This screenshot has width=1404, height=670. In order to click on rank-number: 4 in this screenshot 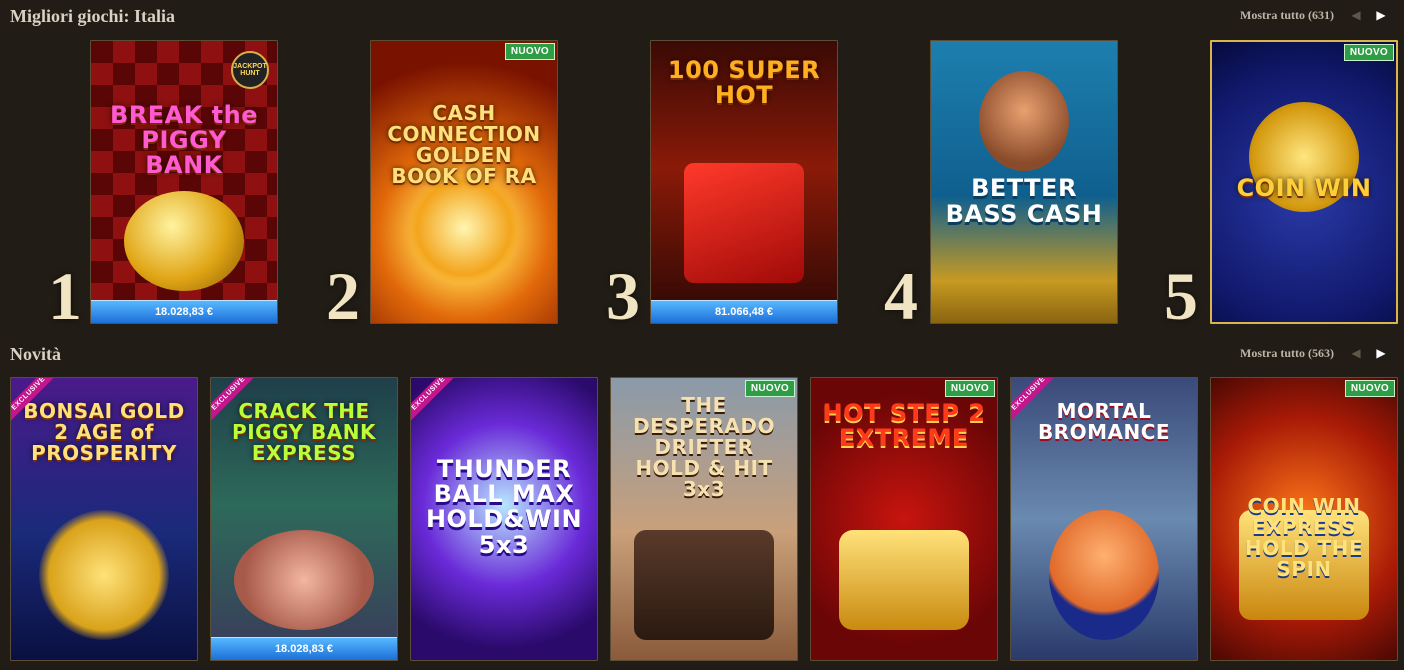, I will do `click(901, 296)`.